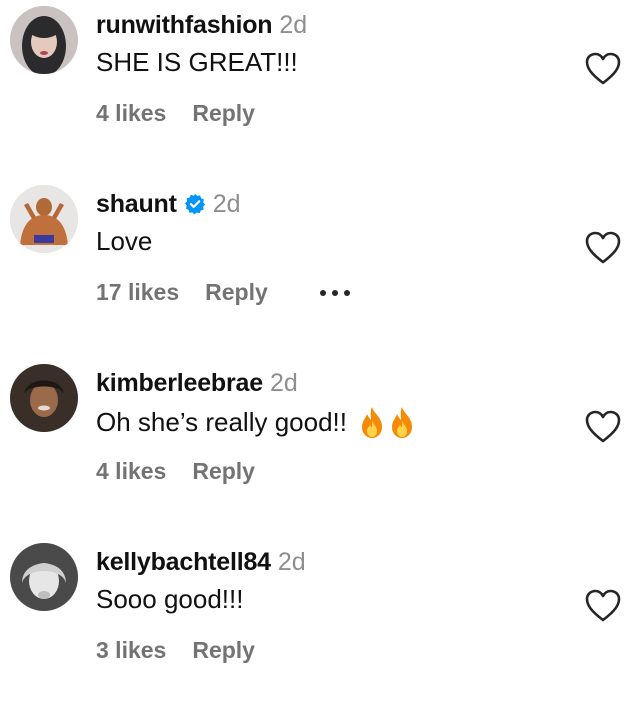  I want to click on comment-text-body: Sooo good!!!, so click(170, 599).